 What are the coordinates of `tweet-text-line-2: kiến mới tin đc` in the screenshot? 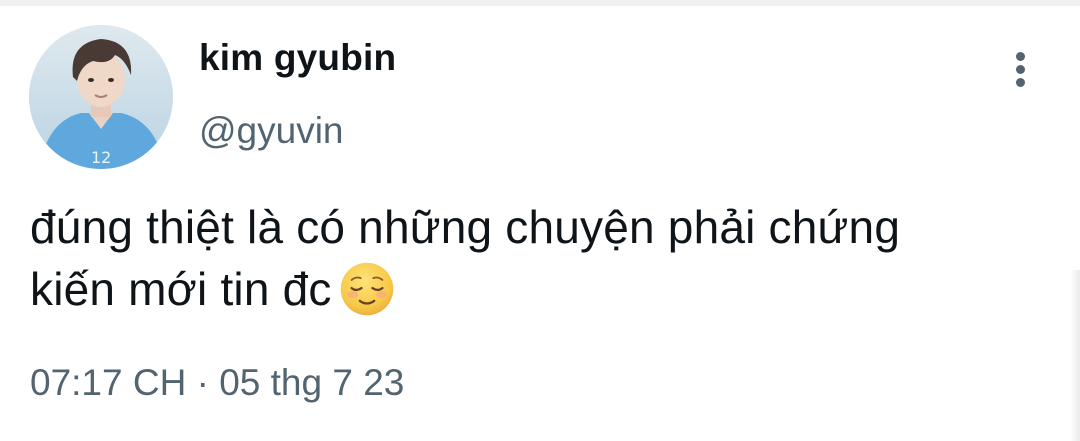 It's located at (550, 289).